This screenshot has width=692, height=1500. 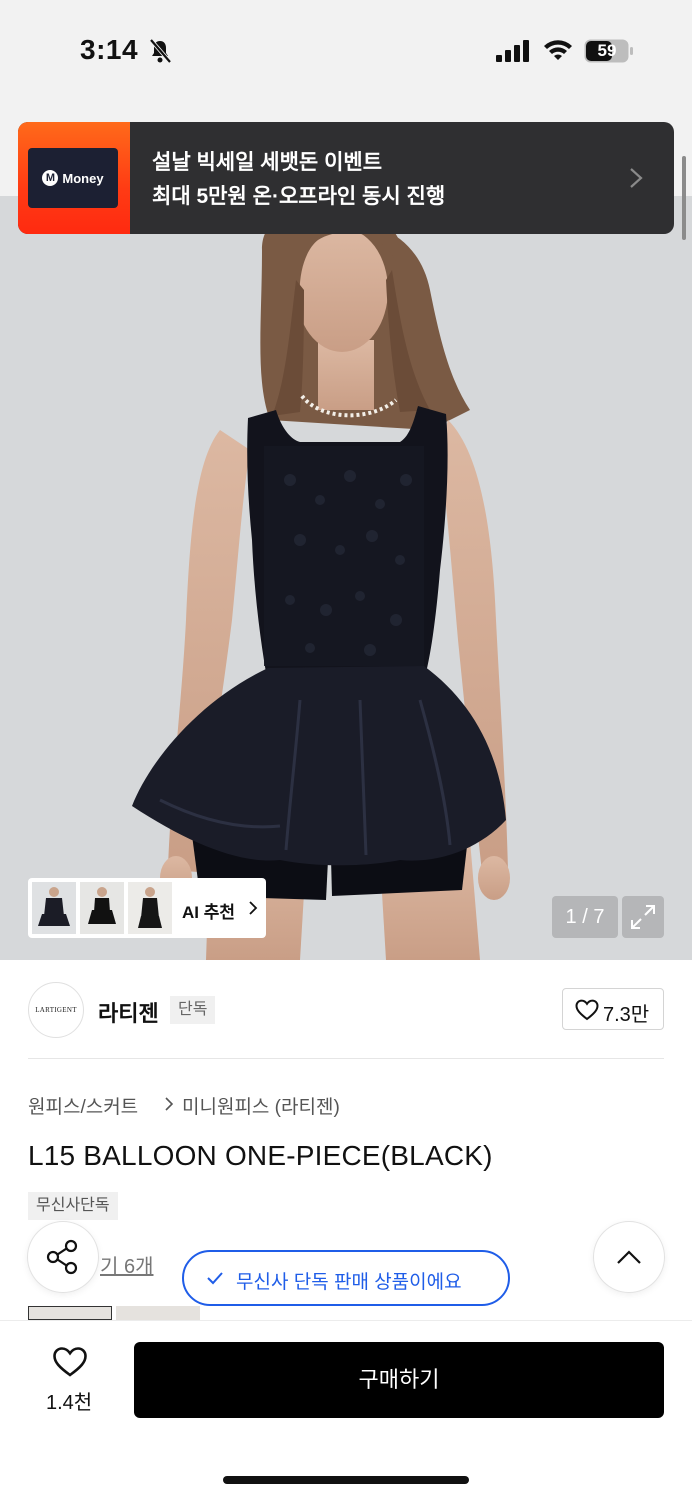 I want to click on review-link: 기 6개, so click(x=126, y=1264).